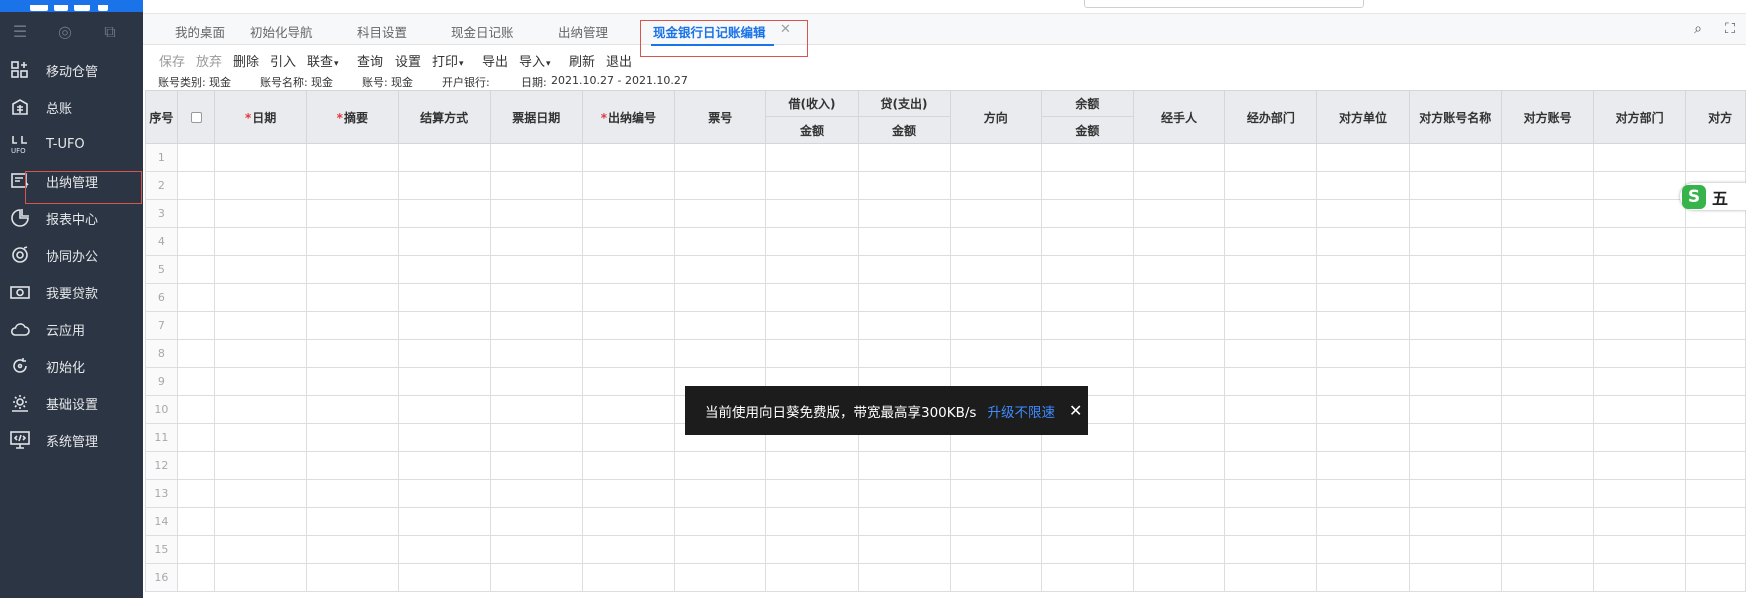 This screenshot has width=1746, height=598. What do you see at coordinates (535, 60) in the screenshot?
I see `import-button: 导入▾` at bounding box center [535, 60].